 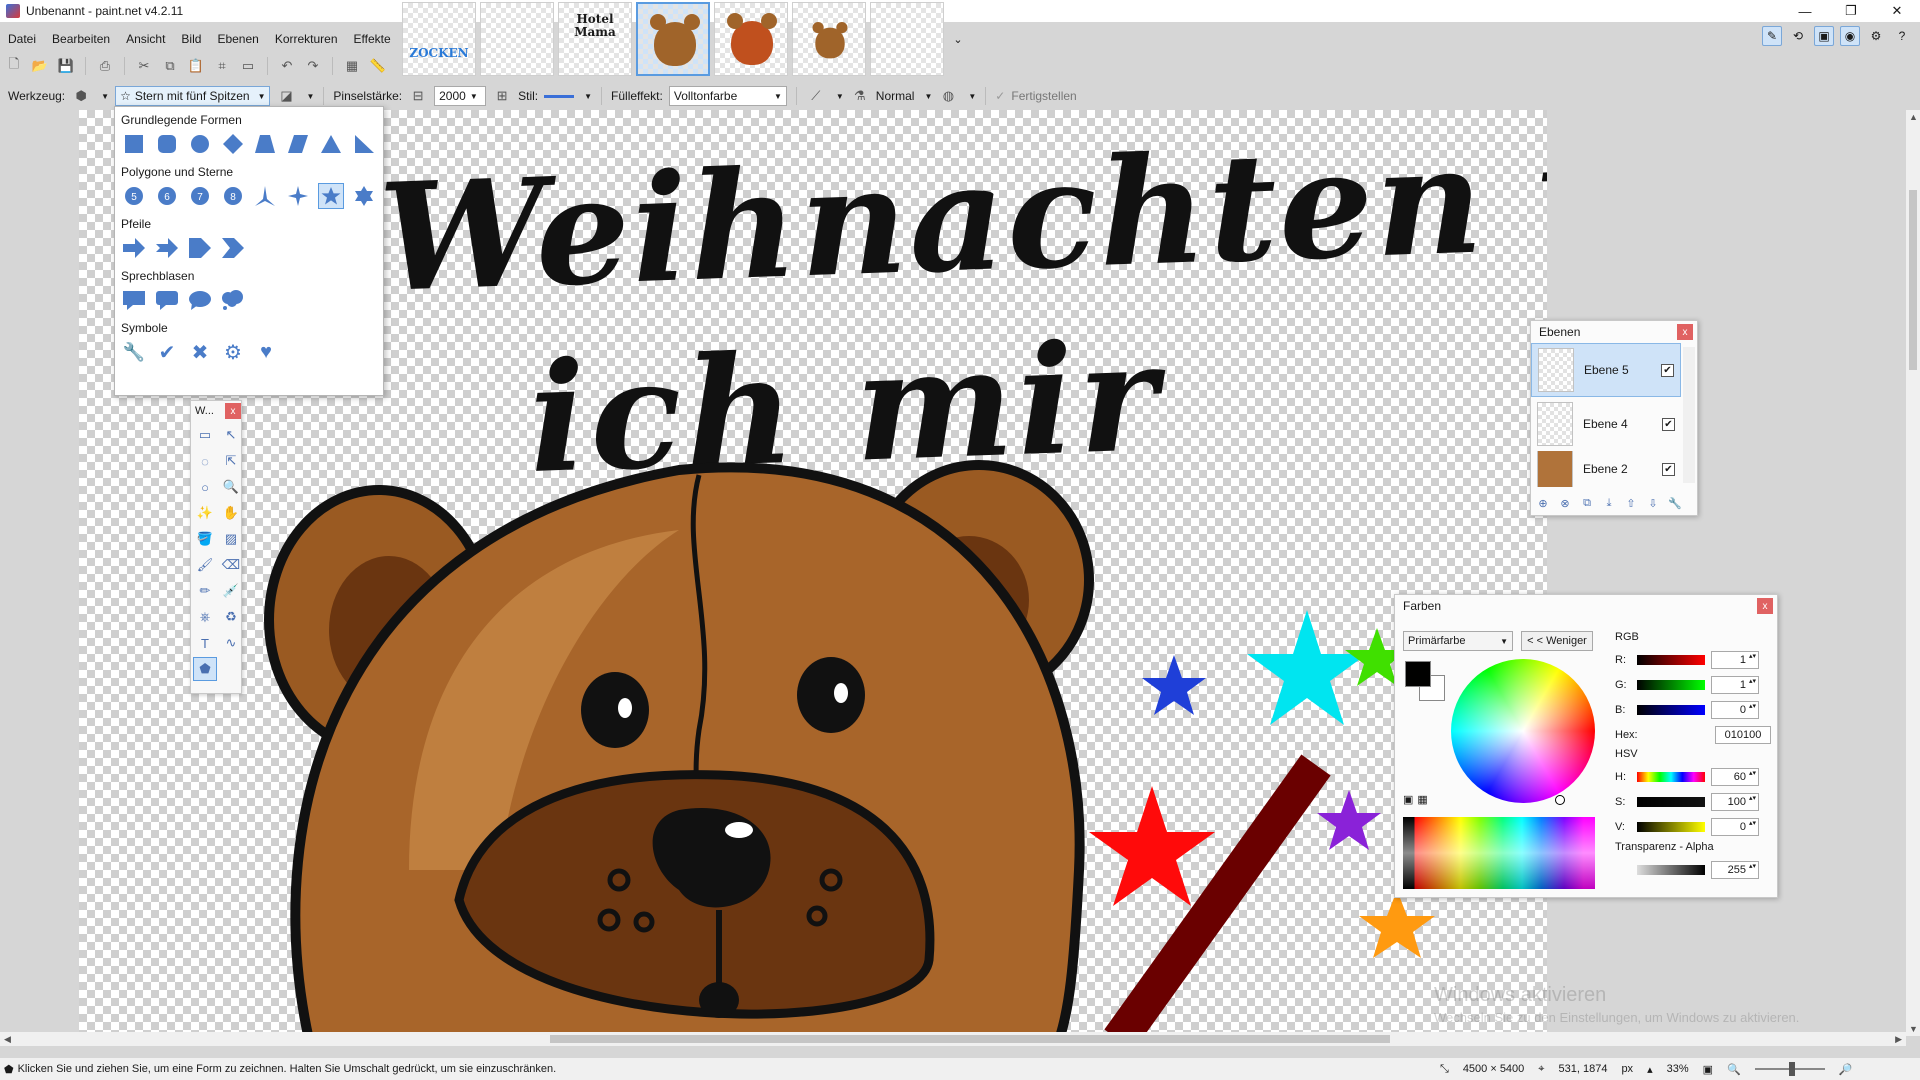 I want to click on color-wheel, so click(x=1523, y=731).